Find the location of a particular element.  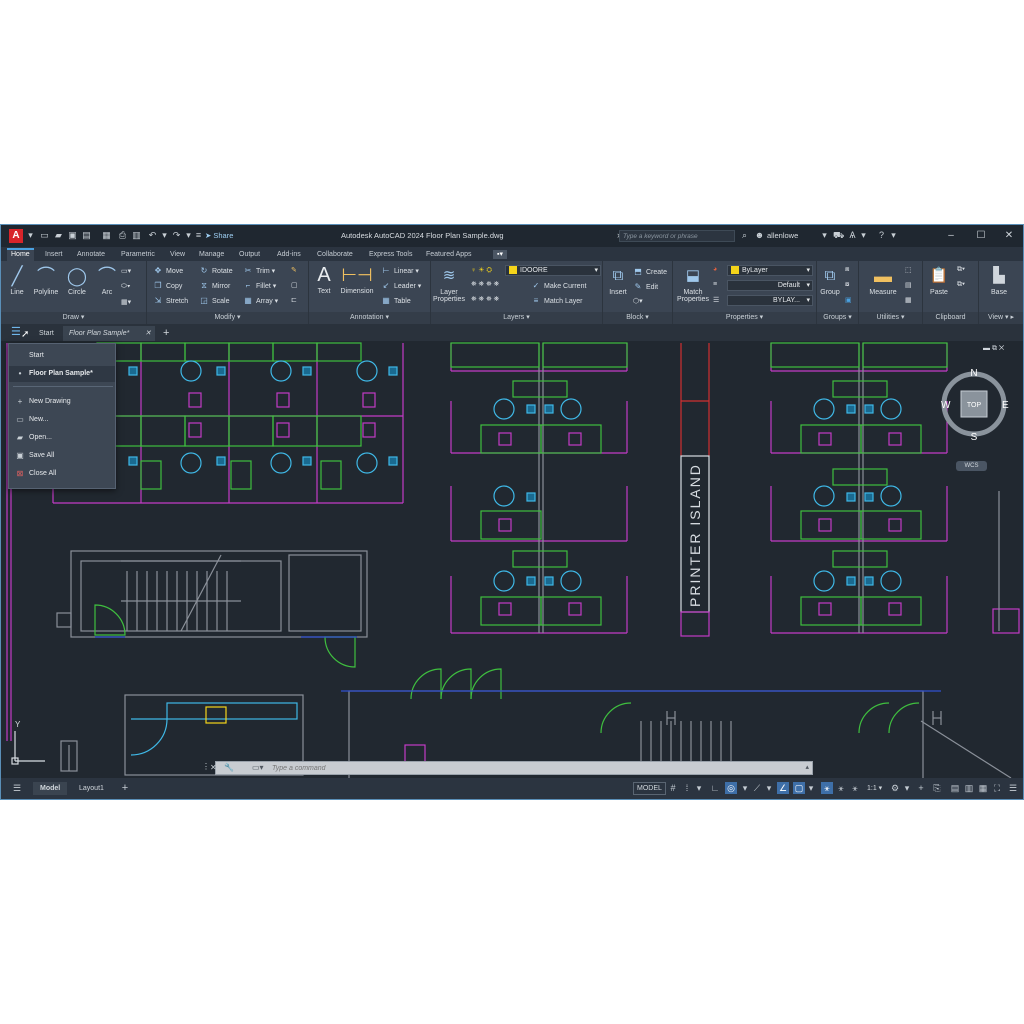

redo-icon: ↷ is located at coordinates (176, 235).